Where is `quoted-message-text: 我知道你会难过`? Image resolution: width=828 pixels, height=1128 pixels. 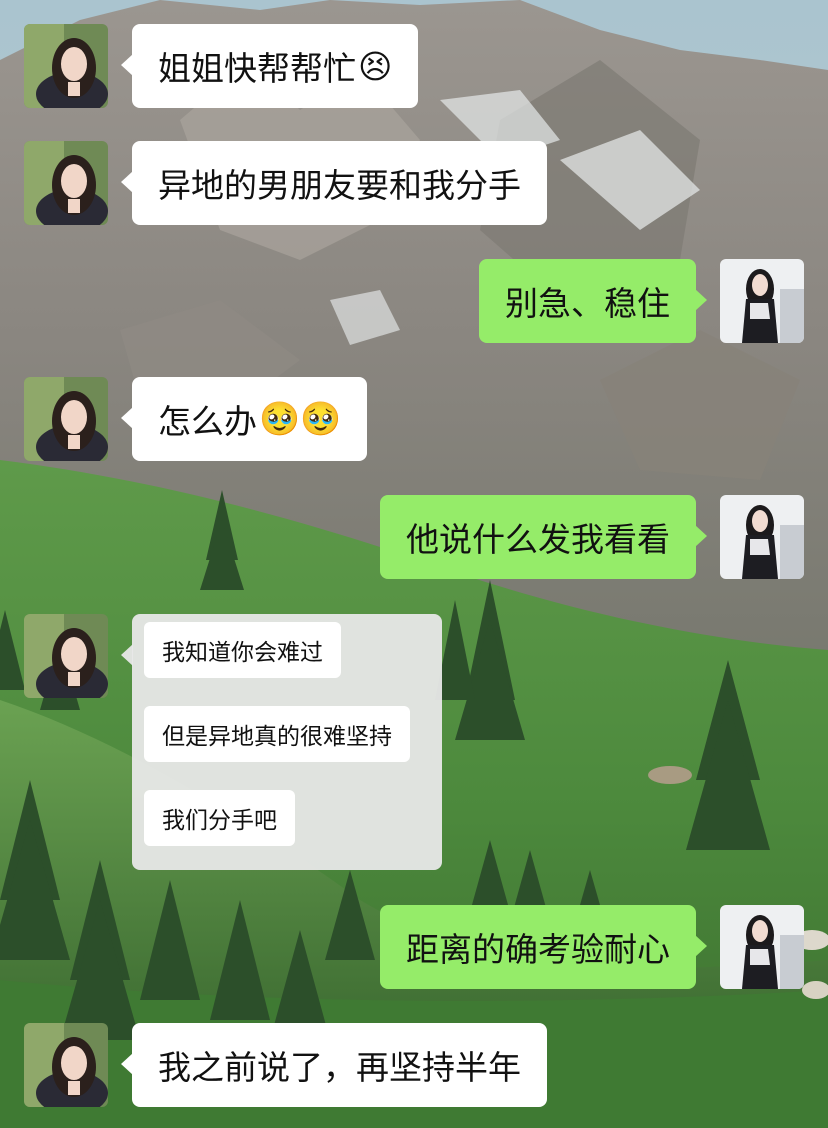 quoted-message-text: 我知道你会难过 is located at coordinates (242, 653).